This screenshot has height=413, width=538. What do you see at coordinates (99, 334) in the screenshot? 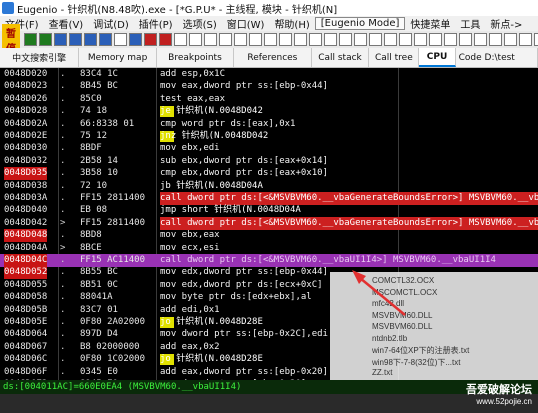
I see `row-bytes: 897D D4` at bounding box center [99, 334].